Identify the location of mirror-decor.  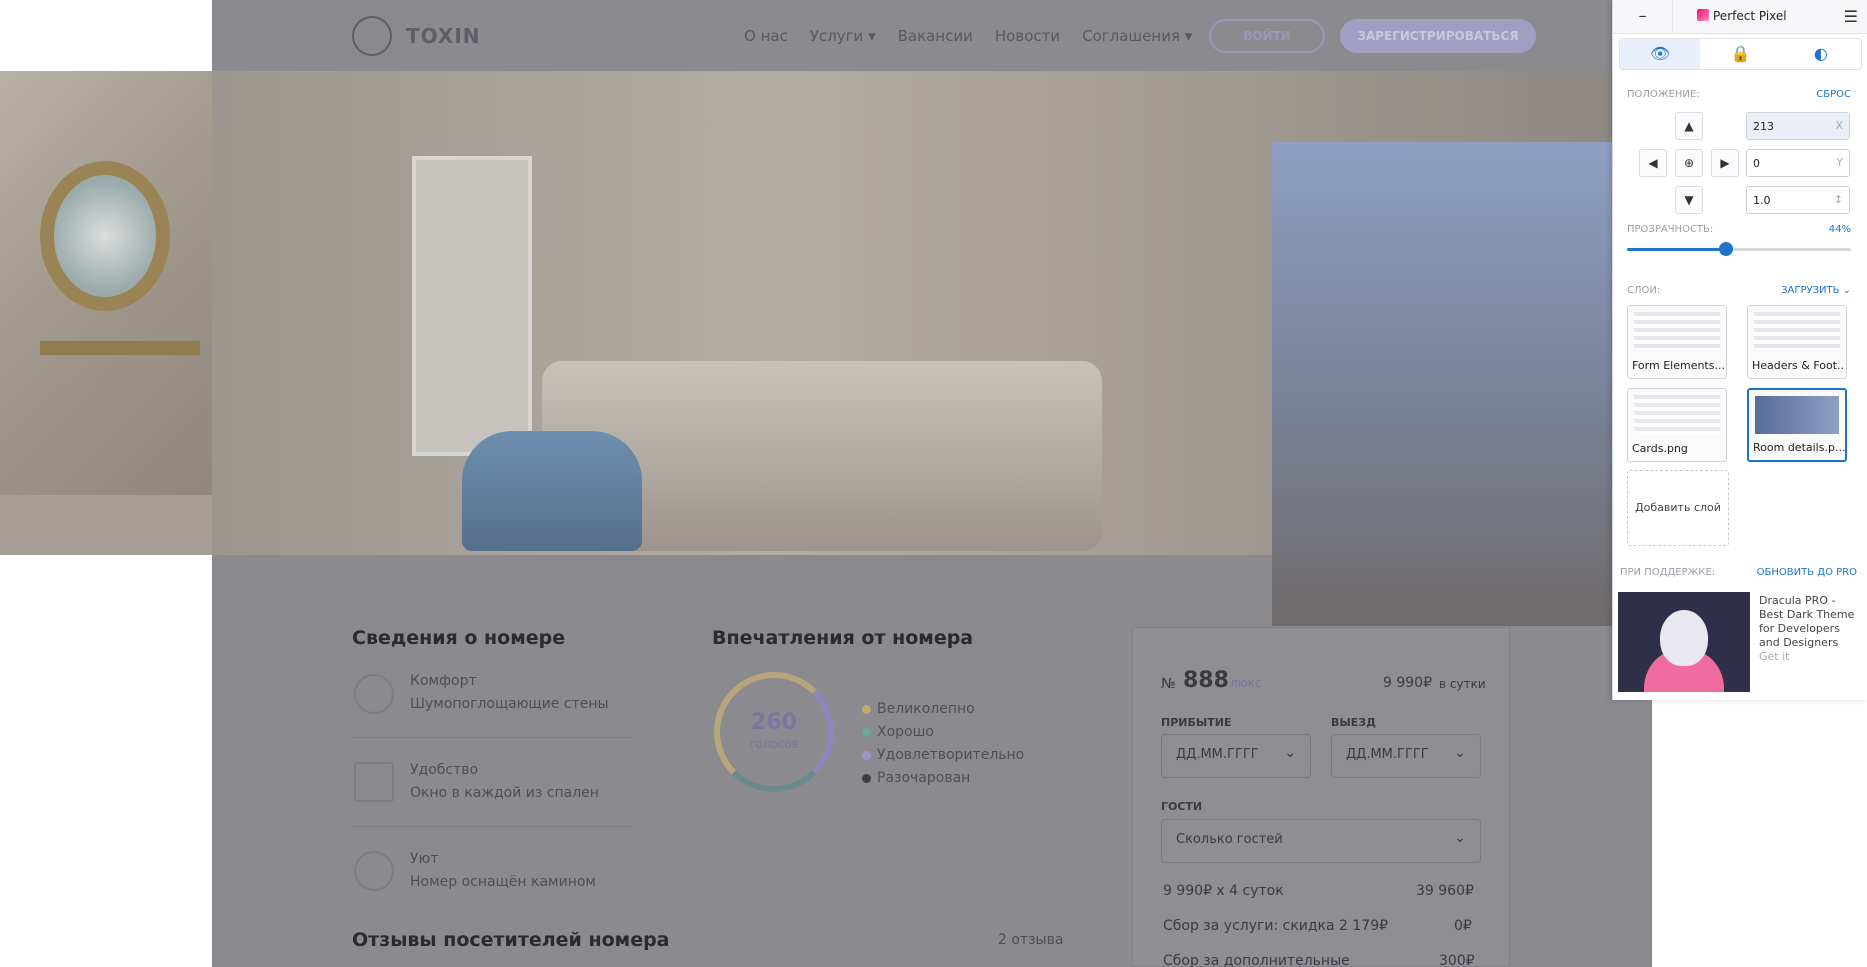
(105, 236).